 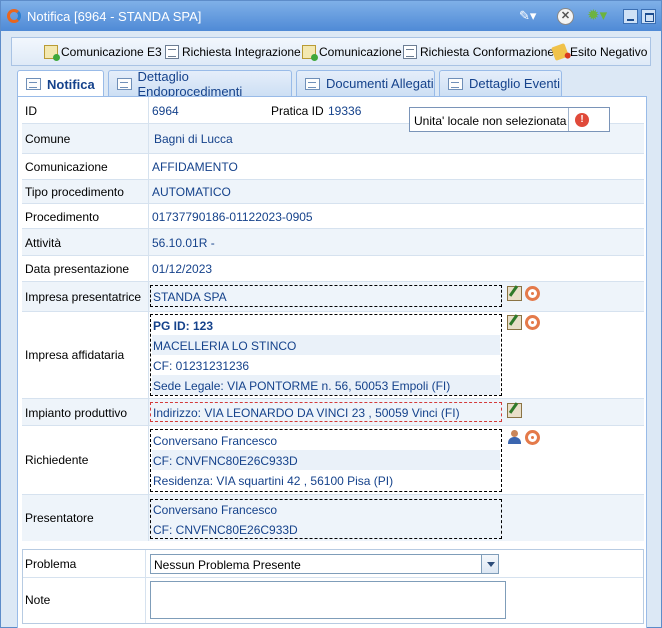 What do you see at coordinates (38, 600) in the screenshot?
I see `note-label: Note` at bounding box center [38, 600].